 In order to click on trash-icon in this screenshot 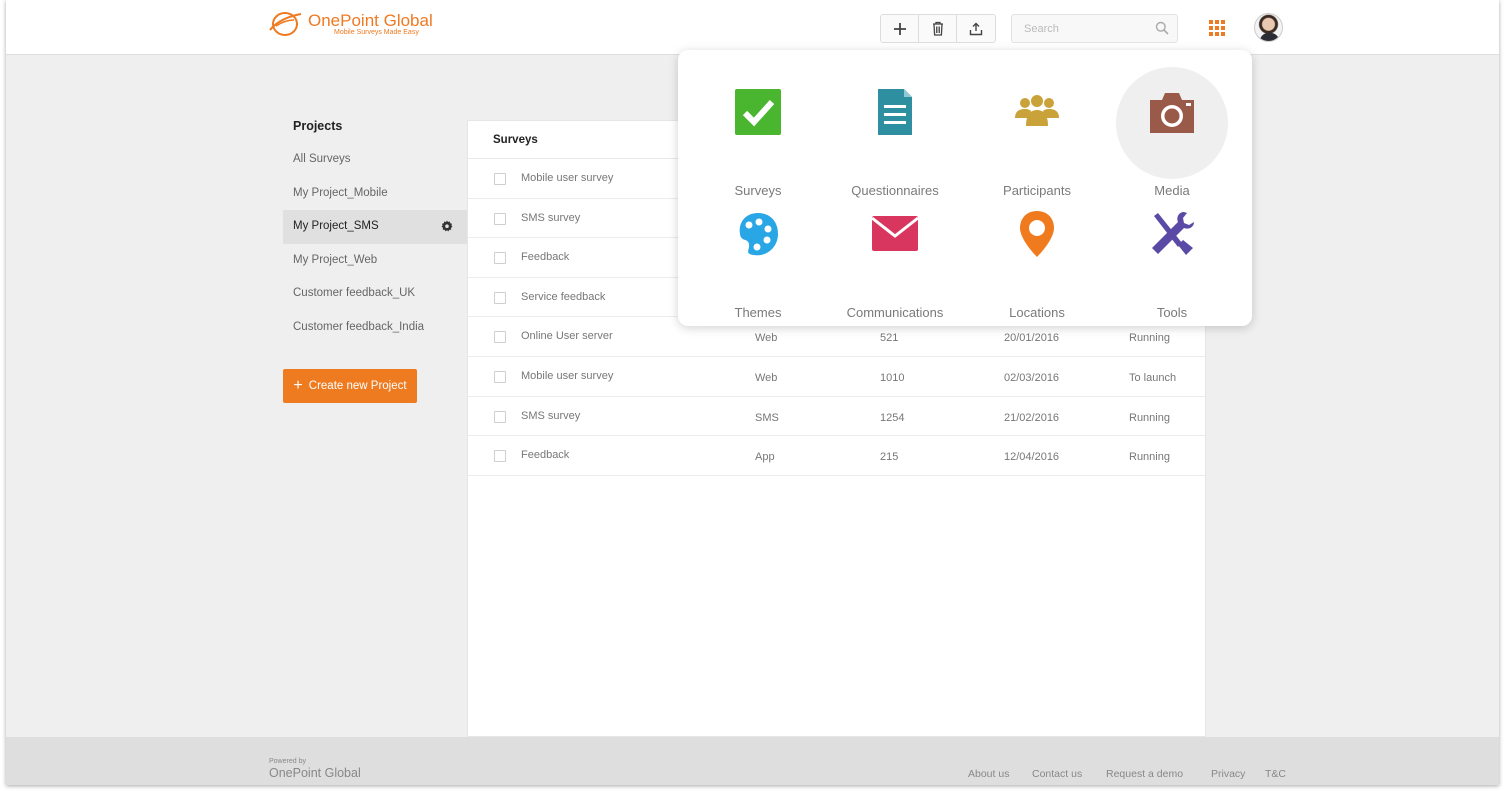, I will do `click(937, 28)`.